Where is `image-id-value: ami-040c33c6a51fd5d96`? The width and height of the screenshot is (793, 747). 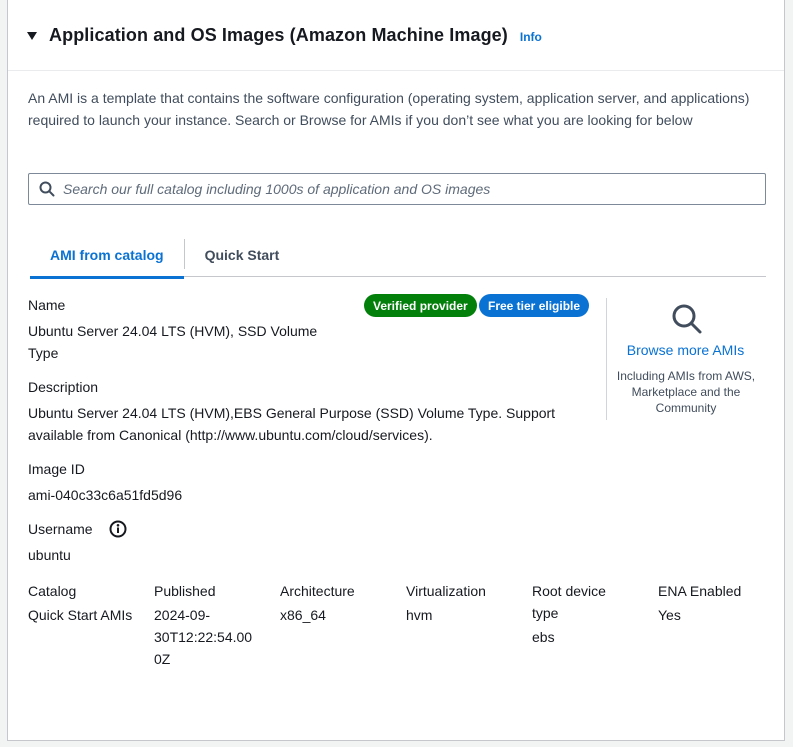 image-id-value: ami-040c33c6a51fd5d96 is located at coordinates (105, 495).